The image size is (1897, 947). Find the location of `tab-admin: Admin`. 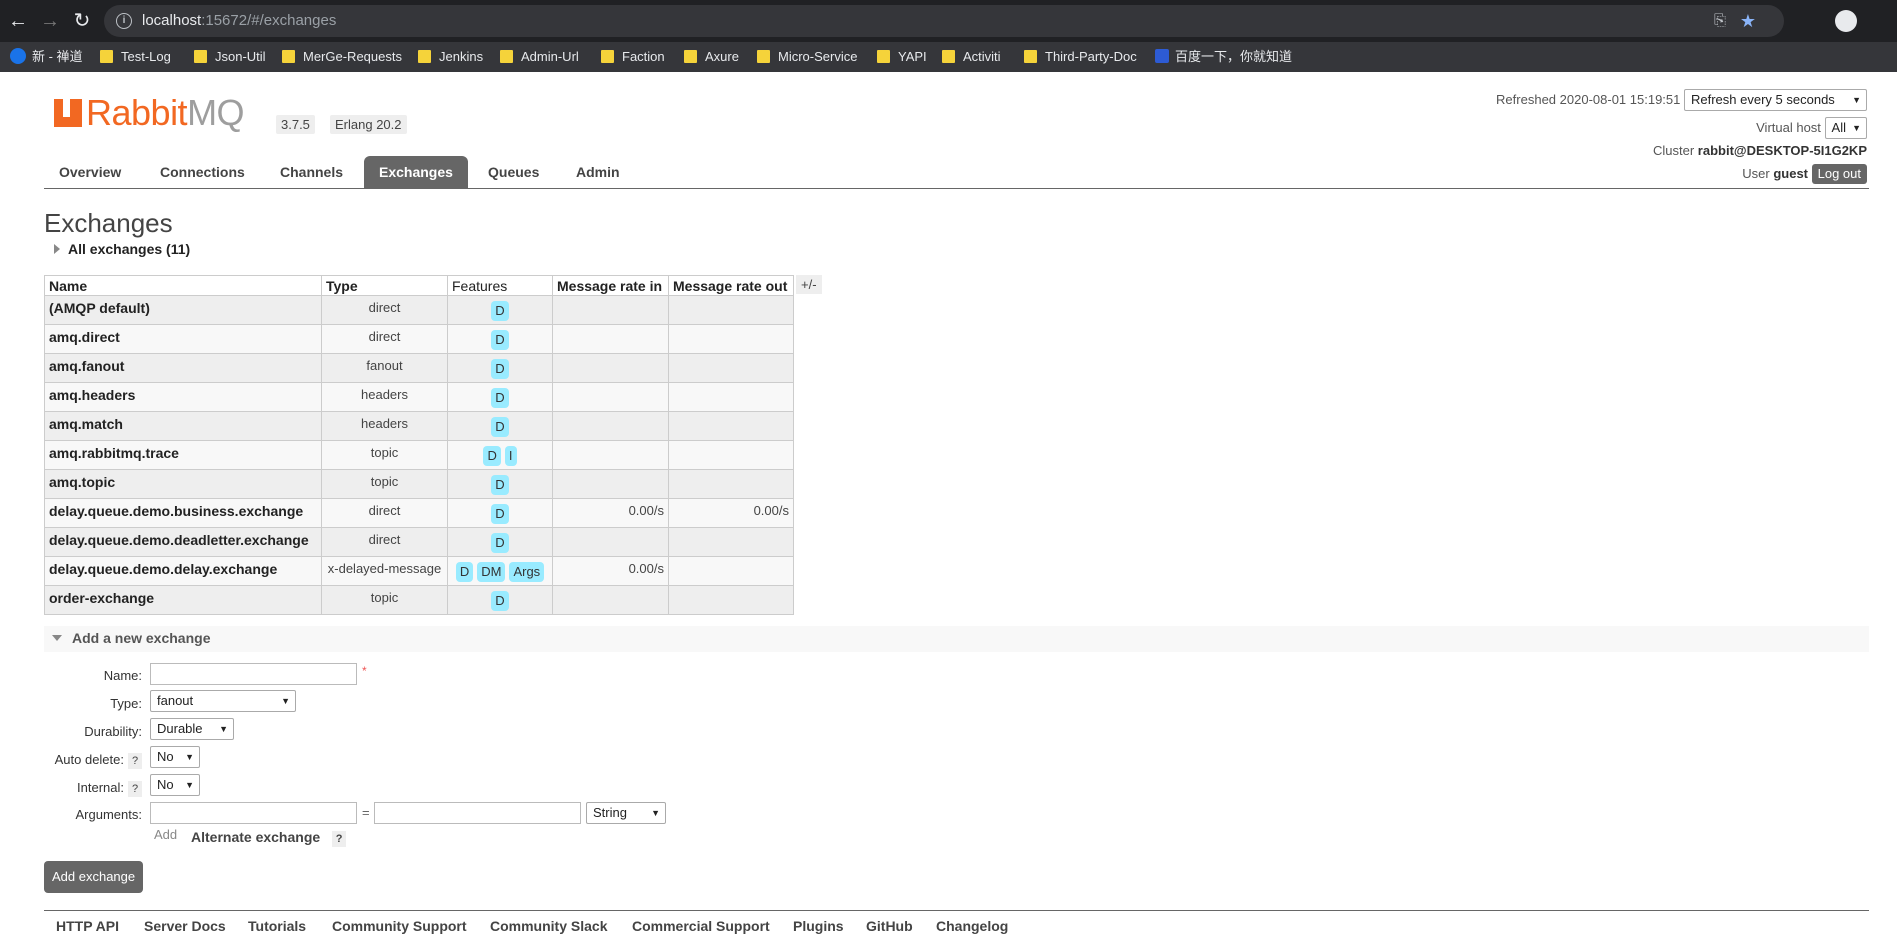

tab-admin: Admin is located at coordinates (598, 172).